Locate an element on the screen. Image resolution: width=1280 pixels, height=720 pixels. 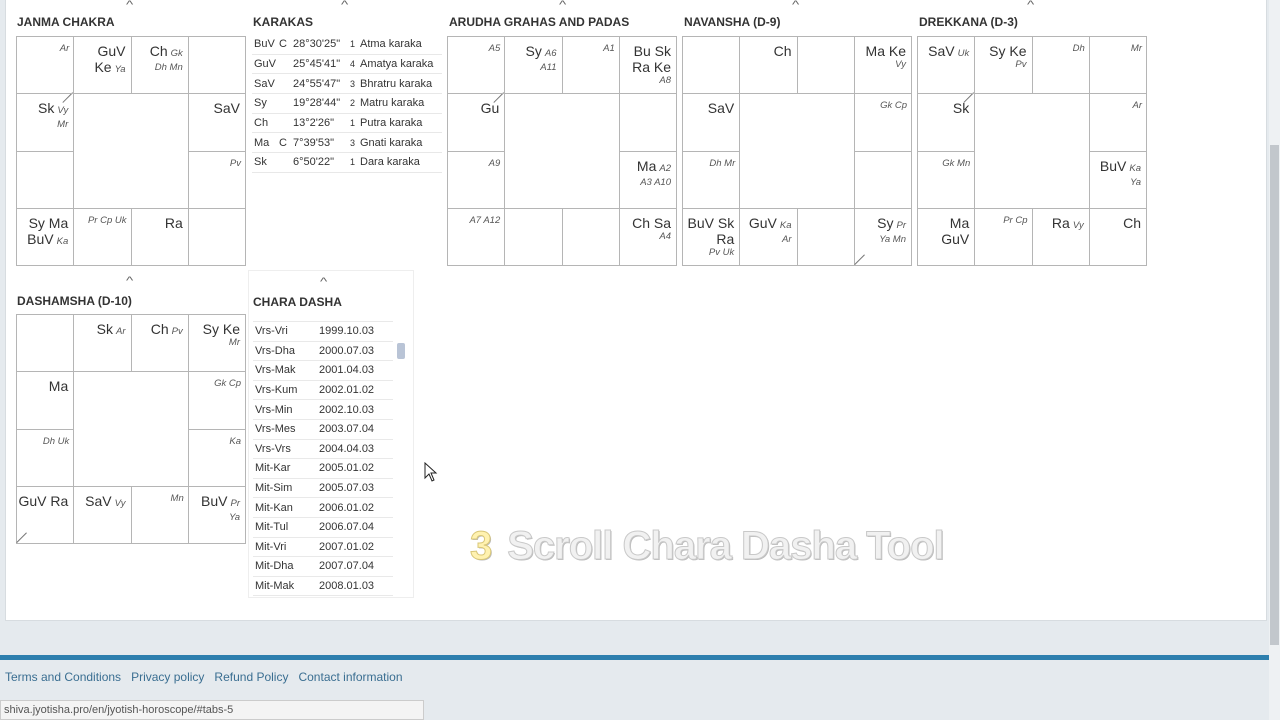
karaka-k3: 25°45'41" is located at coordinates (317, 64).